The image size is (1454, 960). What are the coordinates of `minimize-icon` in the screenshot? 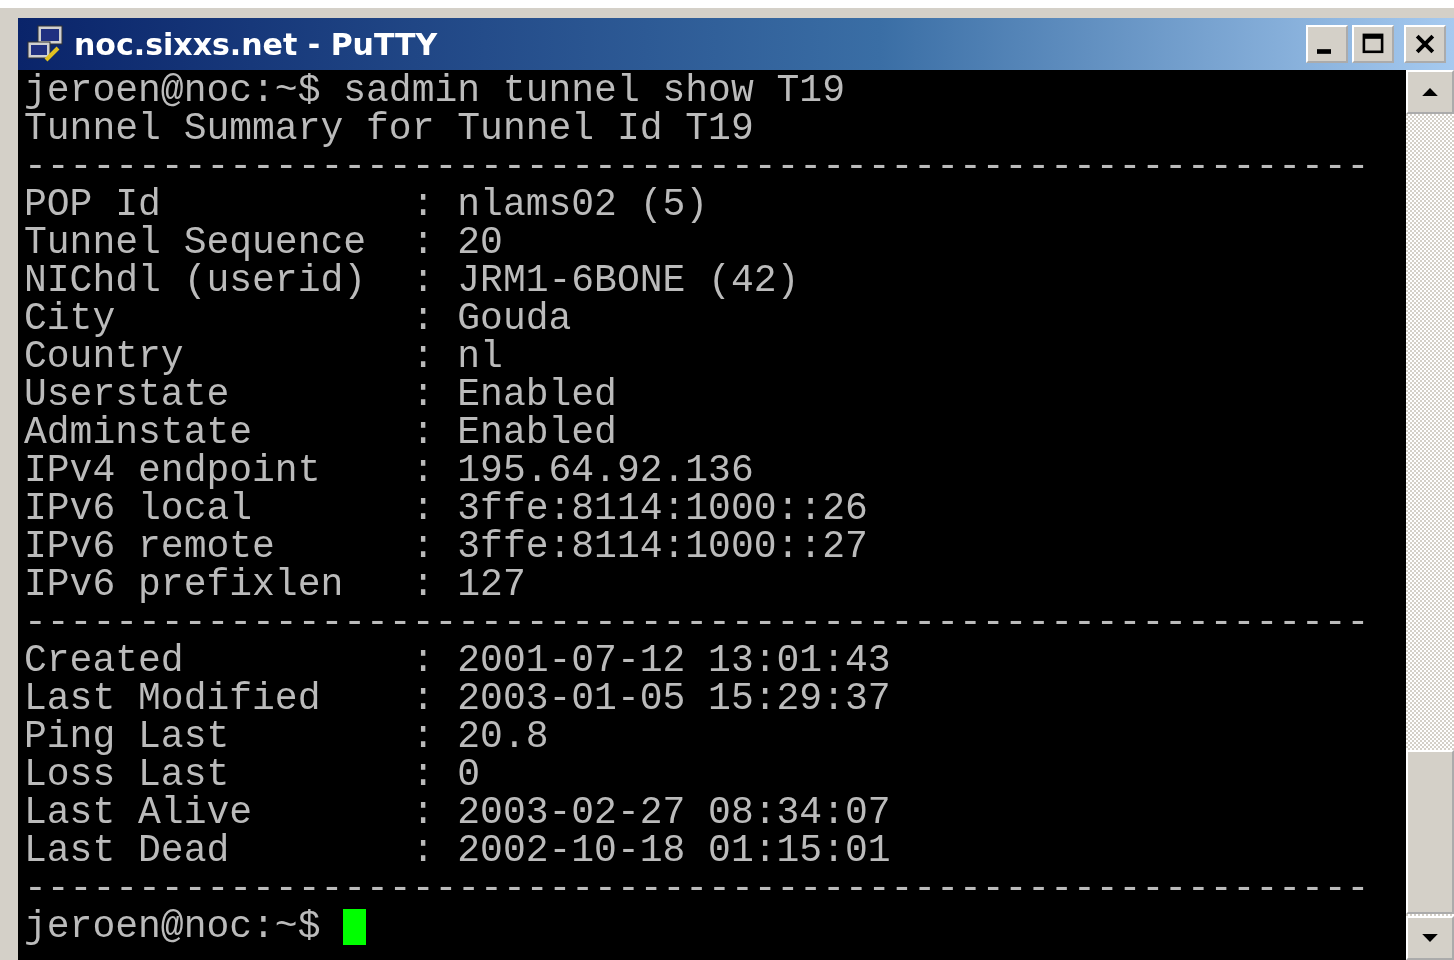 It's located at (1324, 51).